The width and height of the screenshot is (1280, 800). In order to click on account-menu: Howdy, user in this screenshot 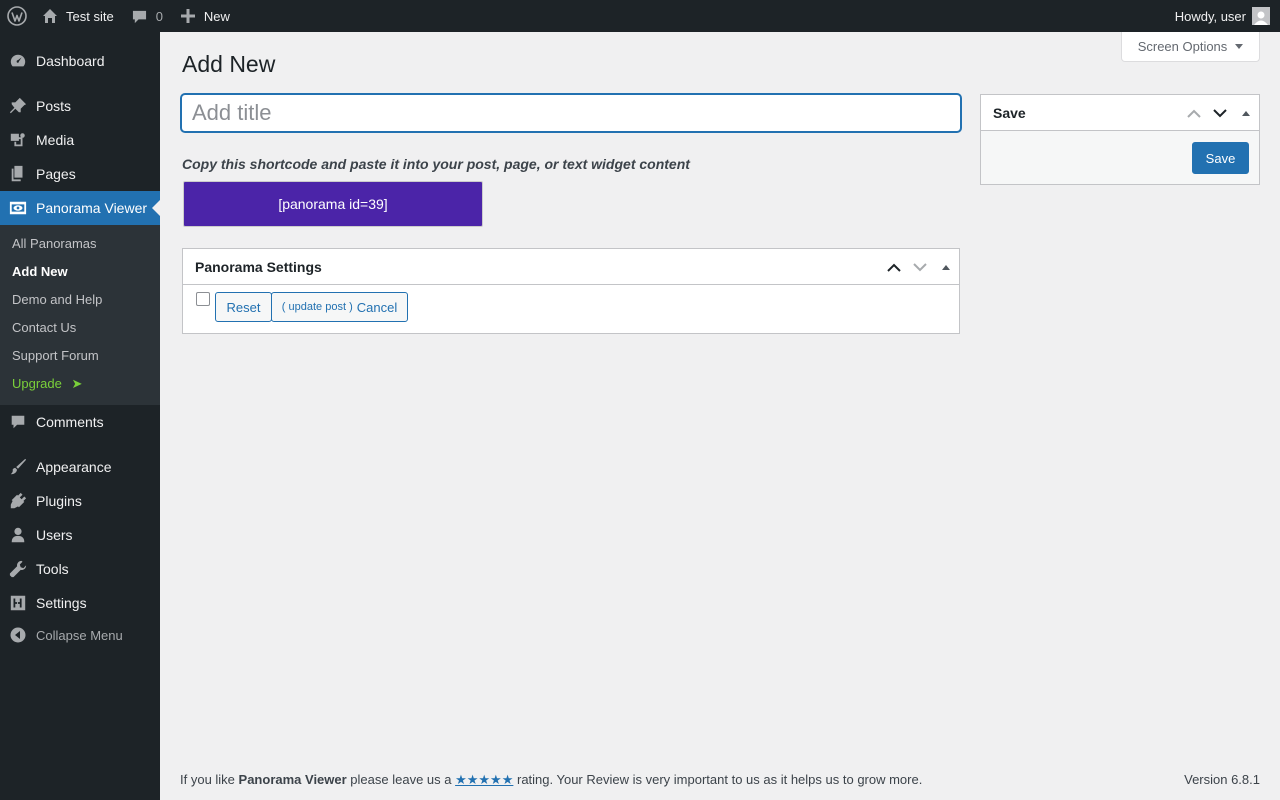, I will do `click(1222, 16)`.